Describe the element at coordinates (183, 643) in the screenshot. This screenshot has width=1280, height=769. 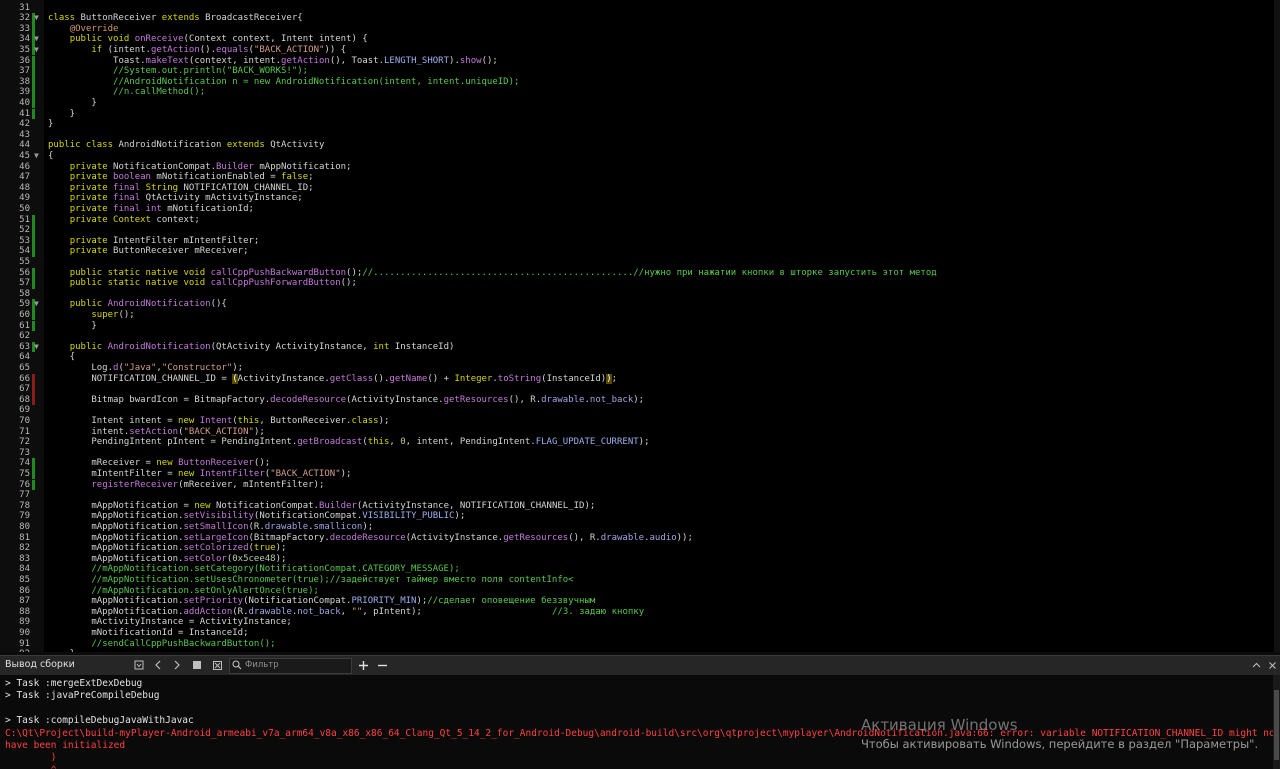
I see `code-token: //sendCallCppPushBackwardButton();` at that location.